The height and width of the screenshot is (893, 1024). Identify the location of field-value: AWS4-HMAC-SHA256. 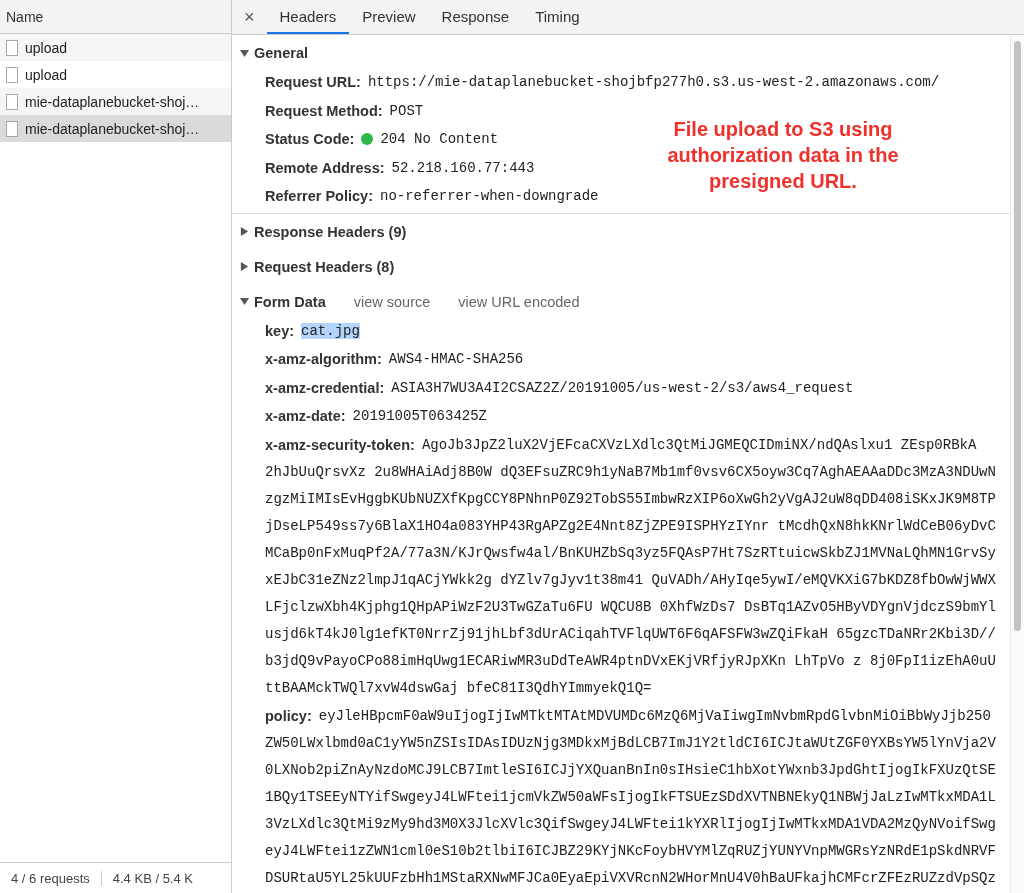
(456, 359).